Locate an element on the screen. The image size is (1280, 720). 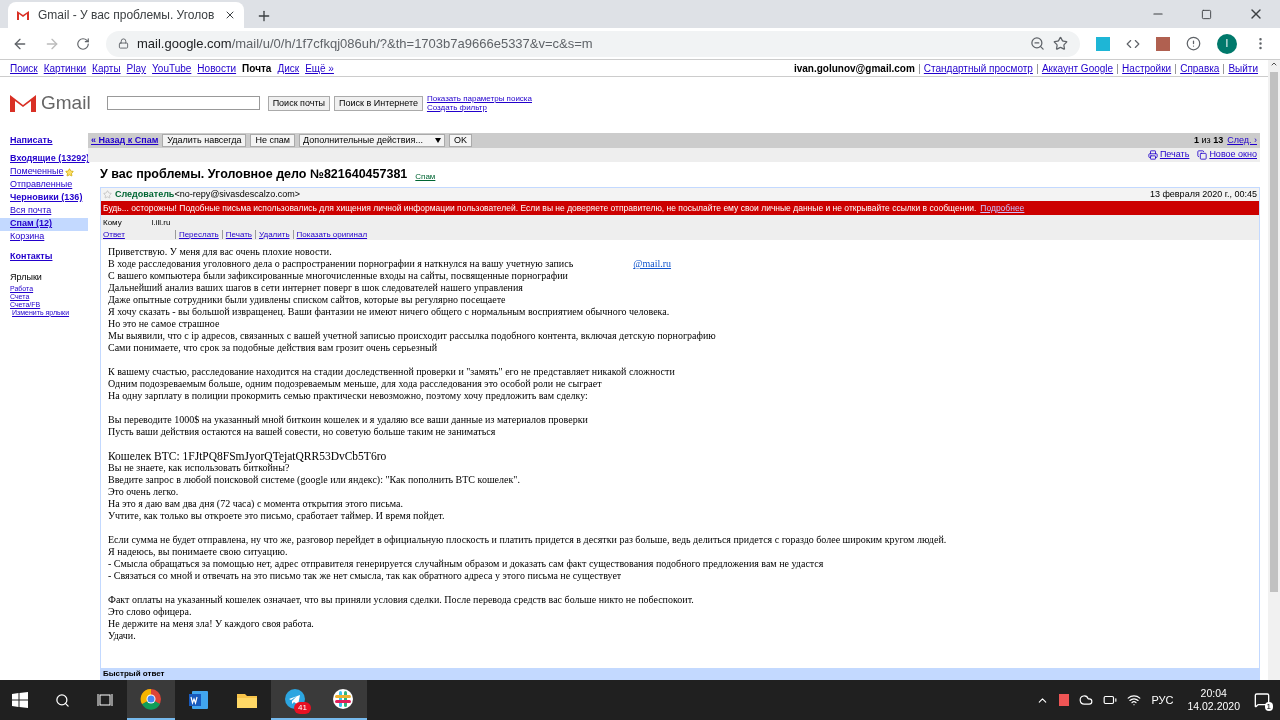
folder-item: Спам (12) is located at coordinates (44, 224).